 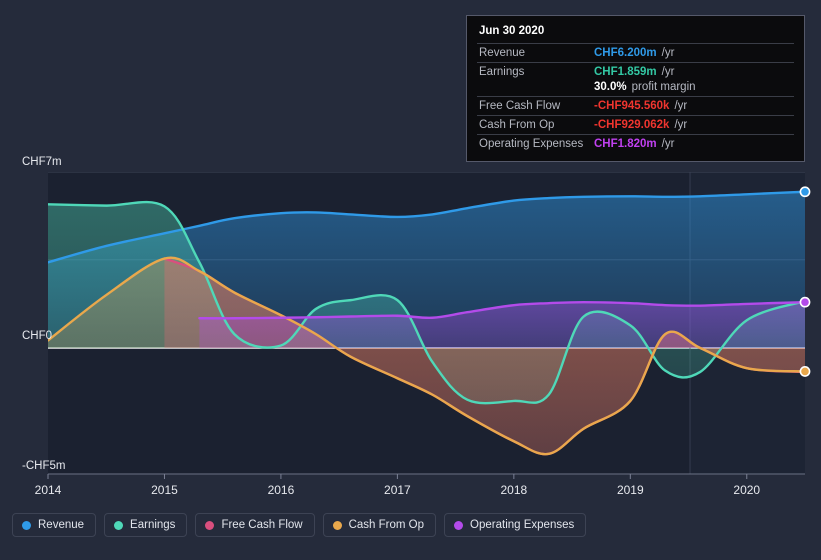 I want to click on legend-item-earnings: Earnings, so click(x=146, y=525).